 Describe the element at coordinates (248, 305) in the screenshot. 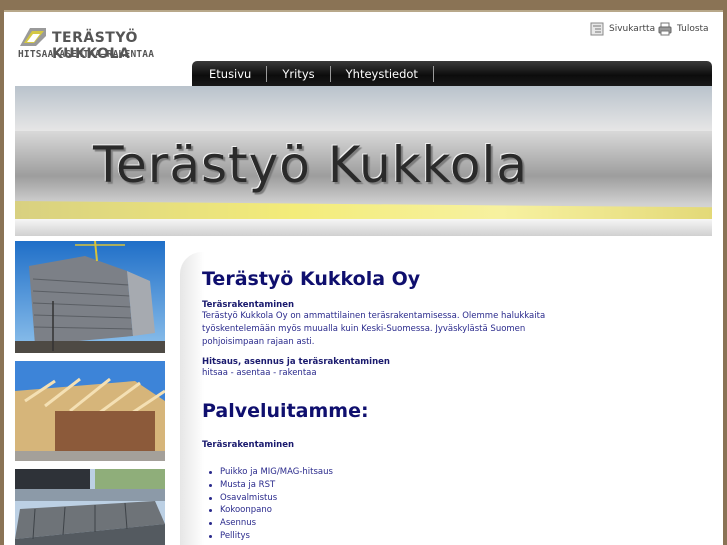

I see `intro-subtitle: Teräsrakentaminen` at that location.